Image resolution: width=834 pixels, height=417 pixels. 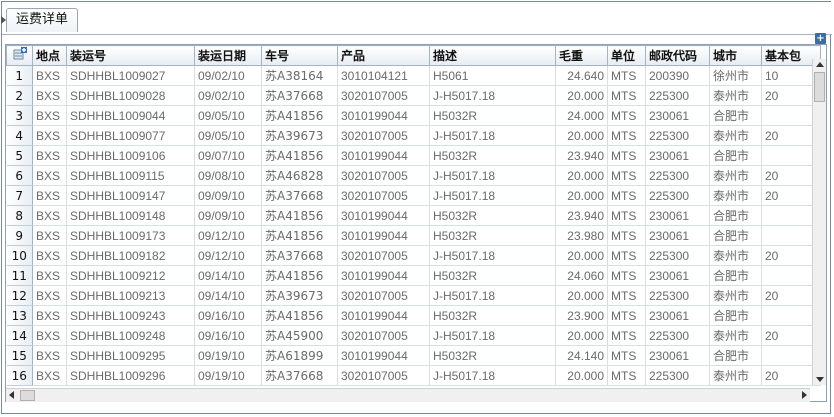 I want to click on row-number: 14, so click(x=19, y=335).